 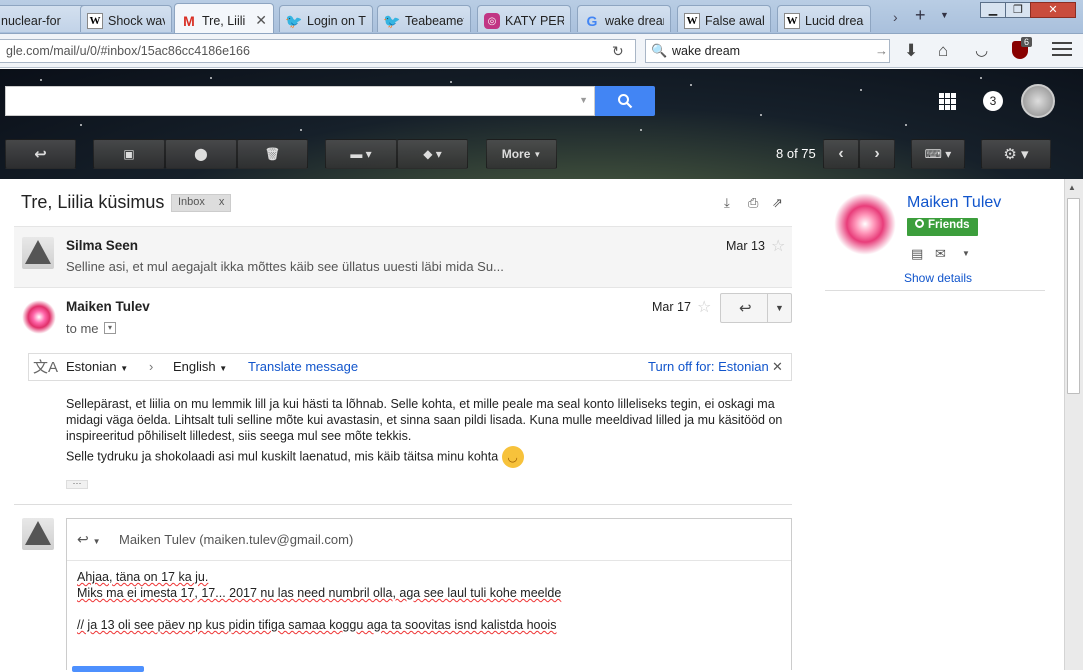 I want to click on sender-name: Silma Seen, so click(x=102, y=245).